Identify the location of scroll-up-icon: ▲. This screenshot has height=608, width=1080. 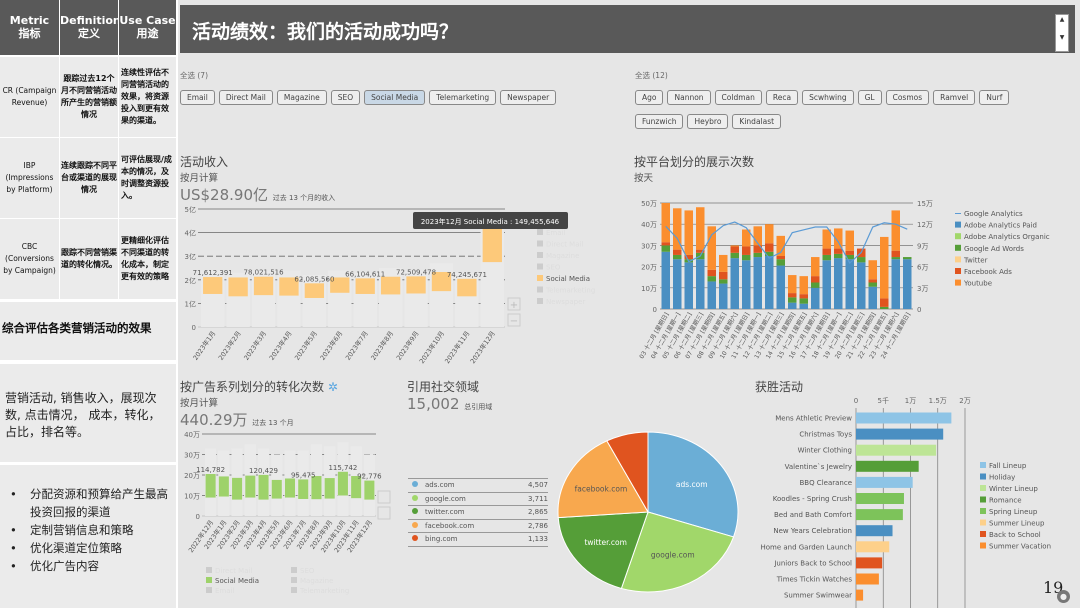
(1062, 19).